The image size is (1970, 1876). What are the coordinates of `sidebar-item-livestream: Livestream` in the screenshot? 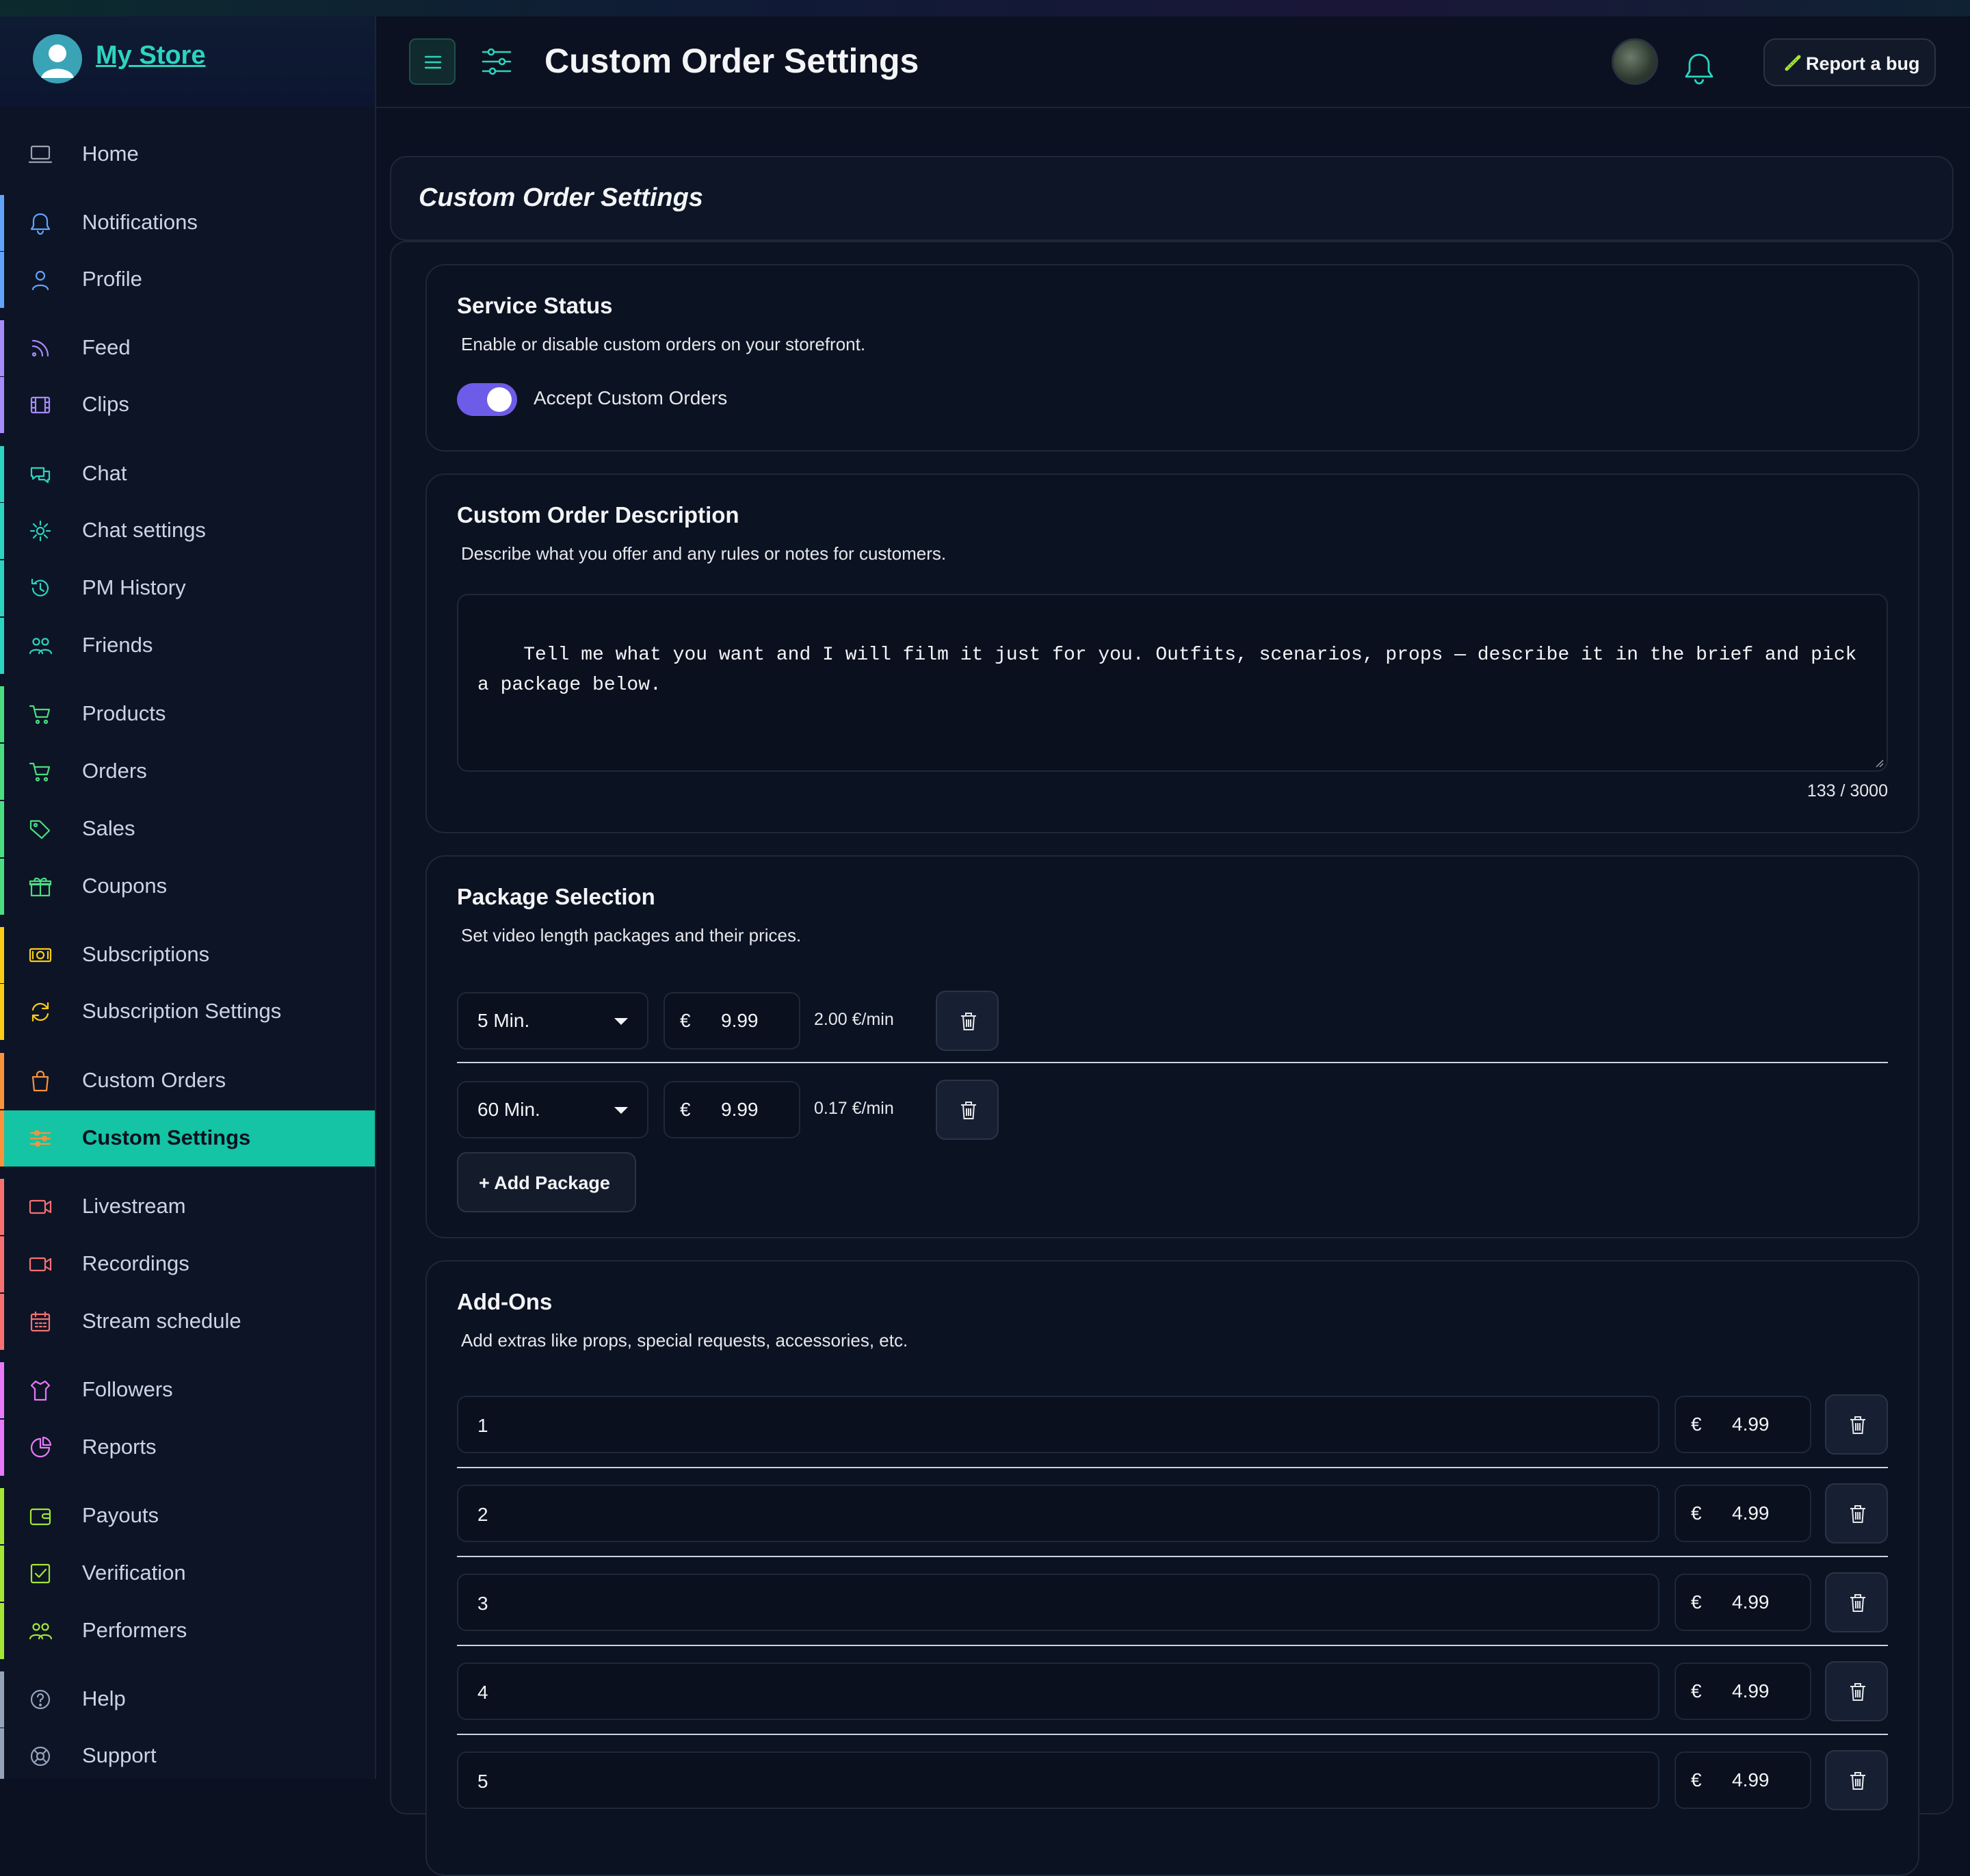 It's located at (187, 1207).